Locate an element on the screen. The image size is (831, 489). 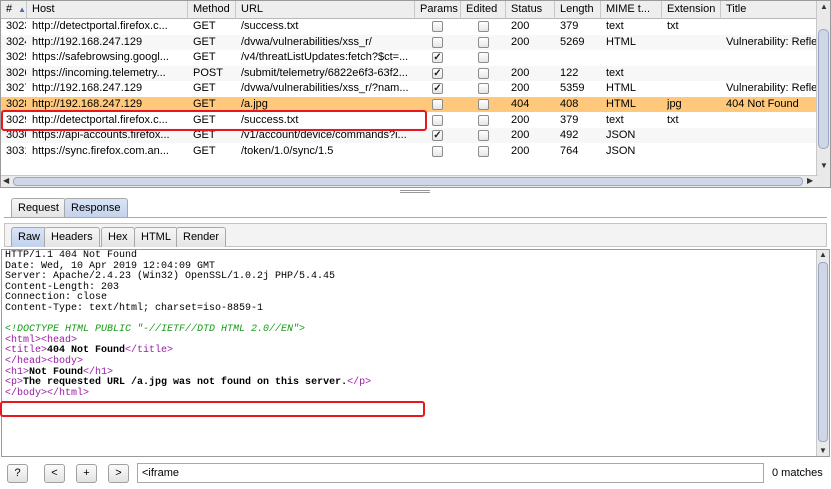
cell-length: 492 is located at coordinates (569, 135).